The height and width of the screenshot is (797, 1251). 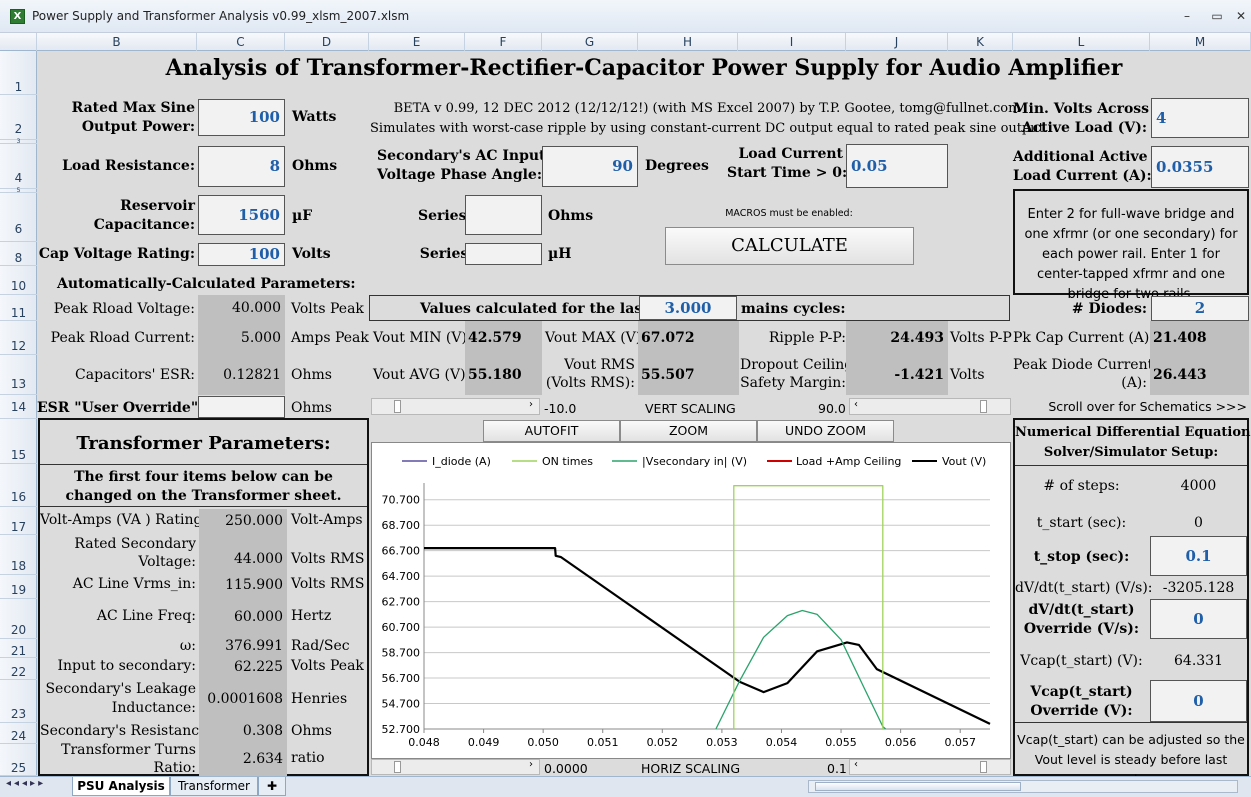 What do you see at coordinates (18, 254) in the screenshot?
I see `row-header: 8` at bounding box center [18, 254].